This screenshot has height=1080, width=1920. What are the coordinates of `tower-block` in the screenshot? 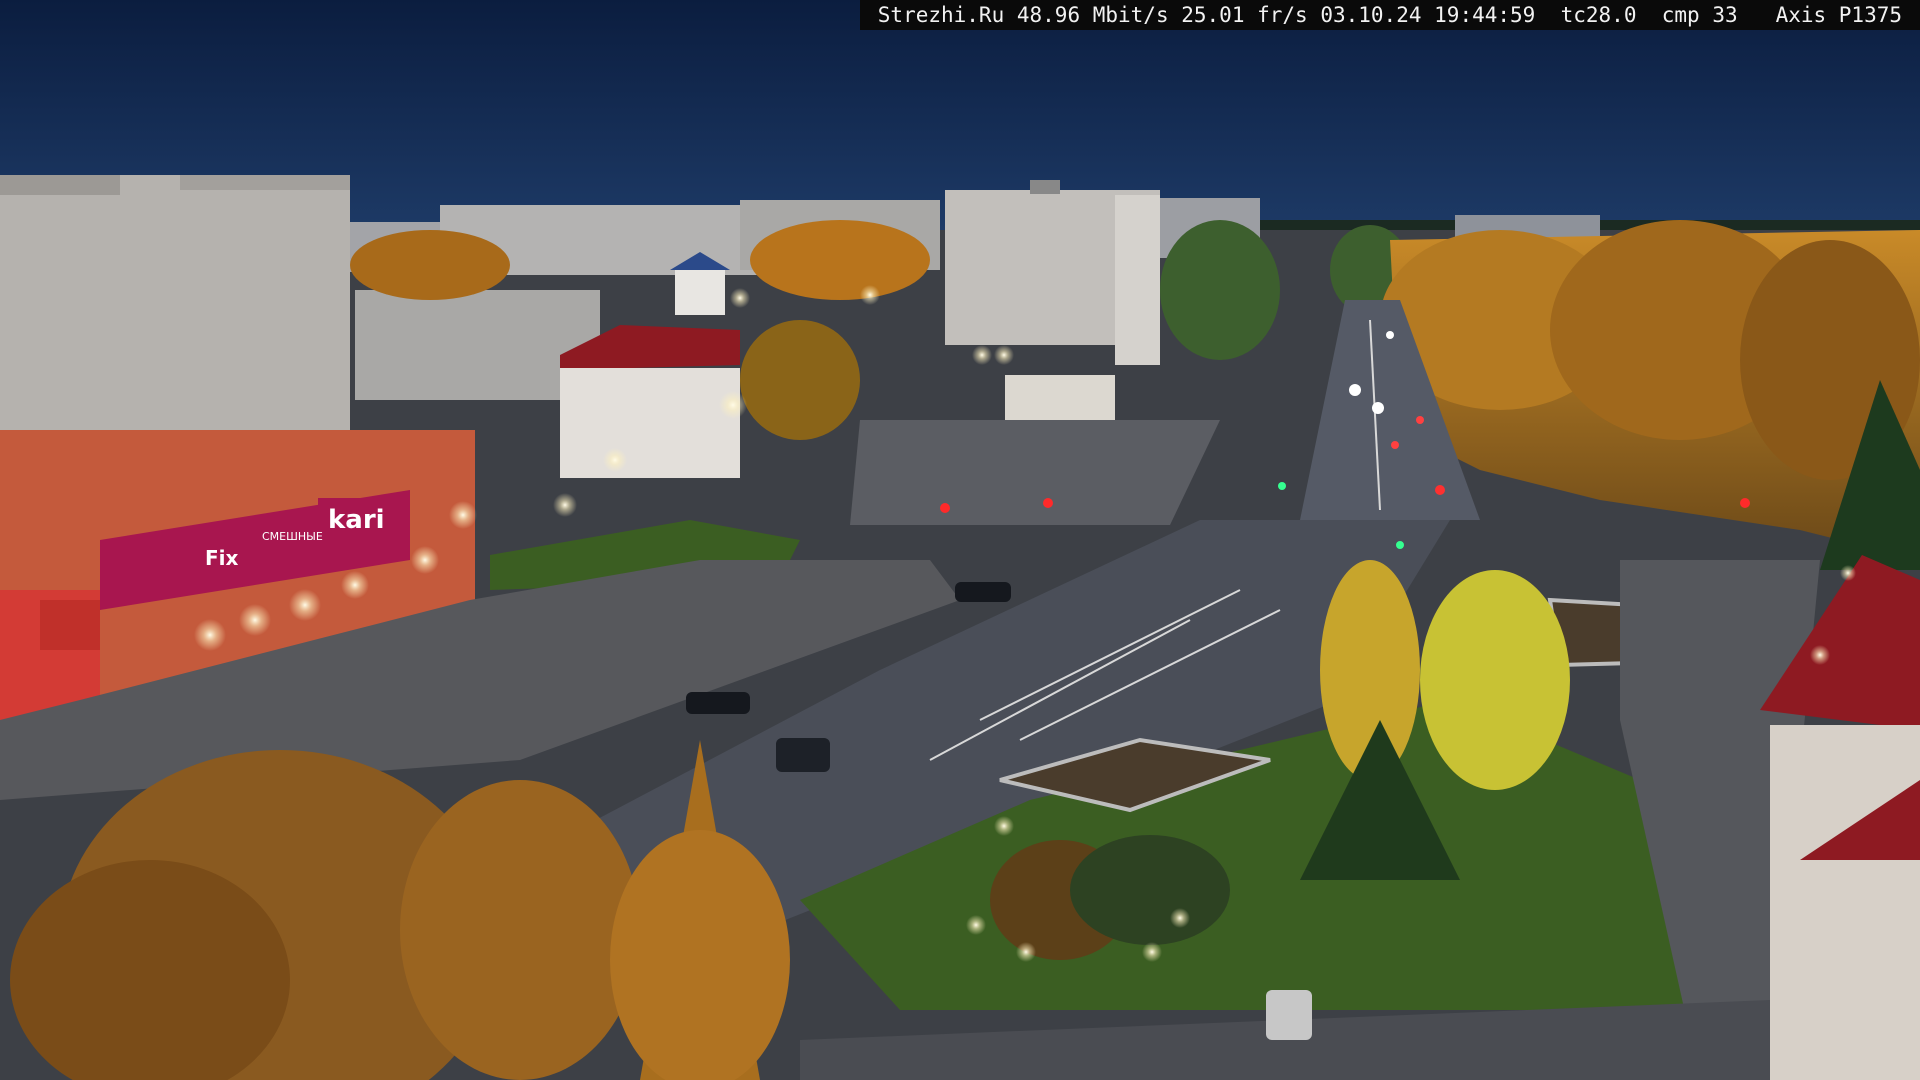 It's located at (1052, 272).